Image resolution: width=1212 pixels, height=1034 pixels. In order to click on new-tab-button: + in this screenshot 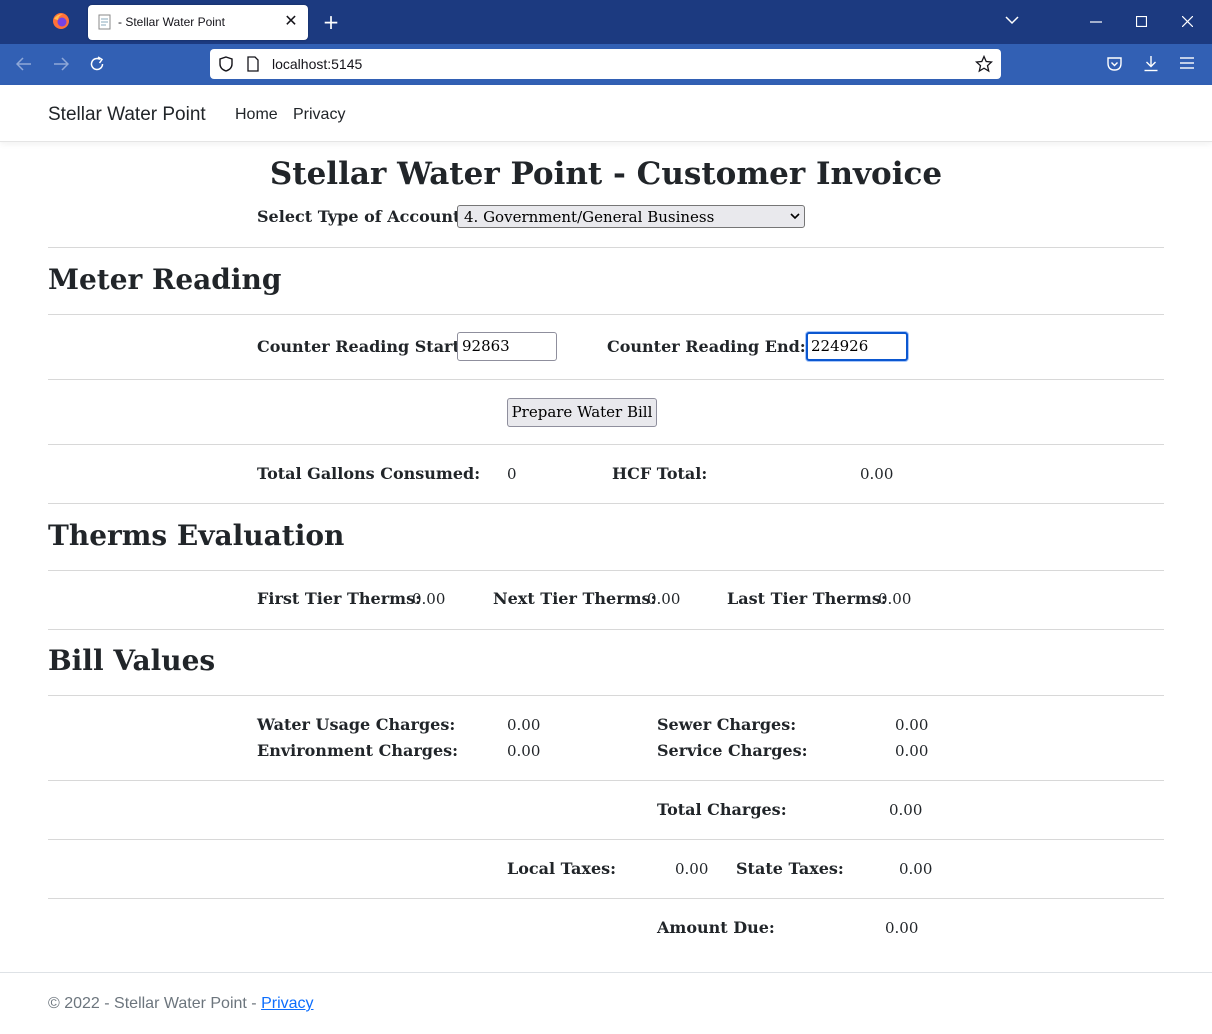, I will do `click(331, 22)`.